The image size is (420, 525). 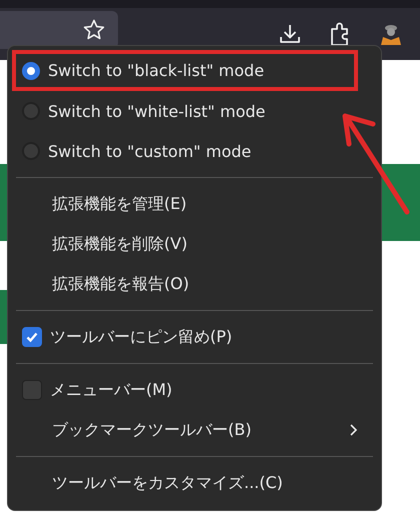 I want to click on menu-item: 拡張機能を報告(O), so click(x=194, y=284).